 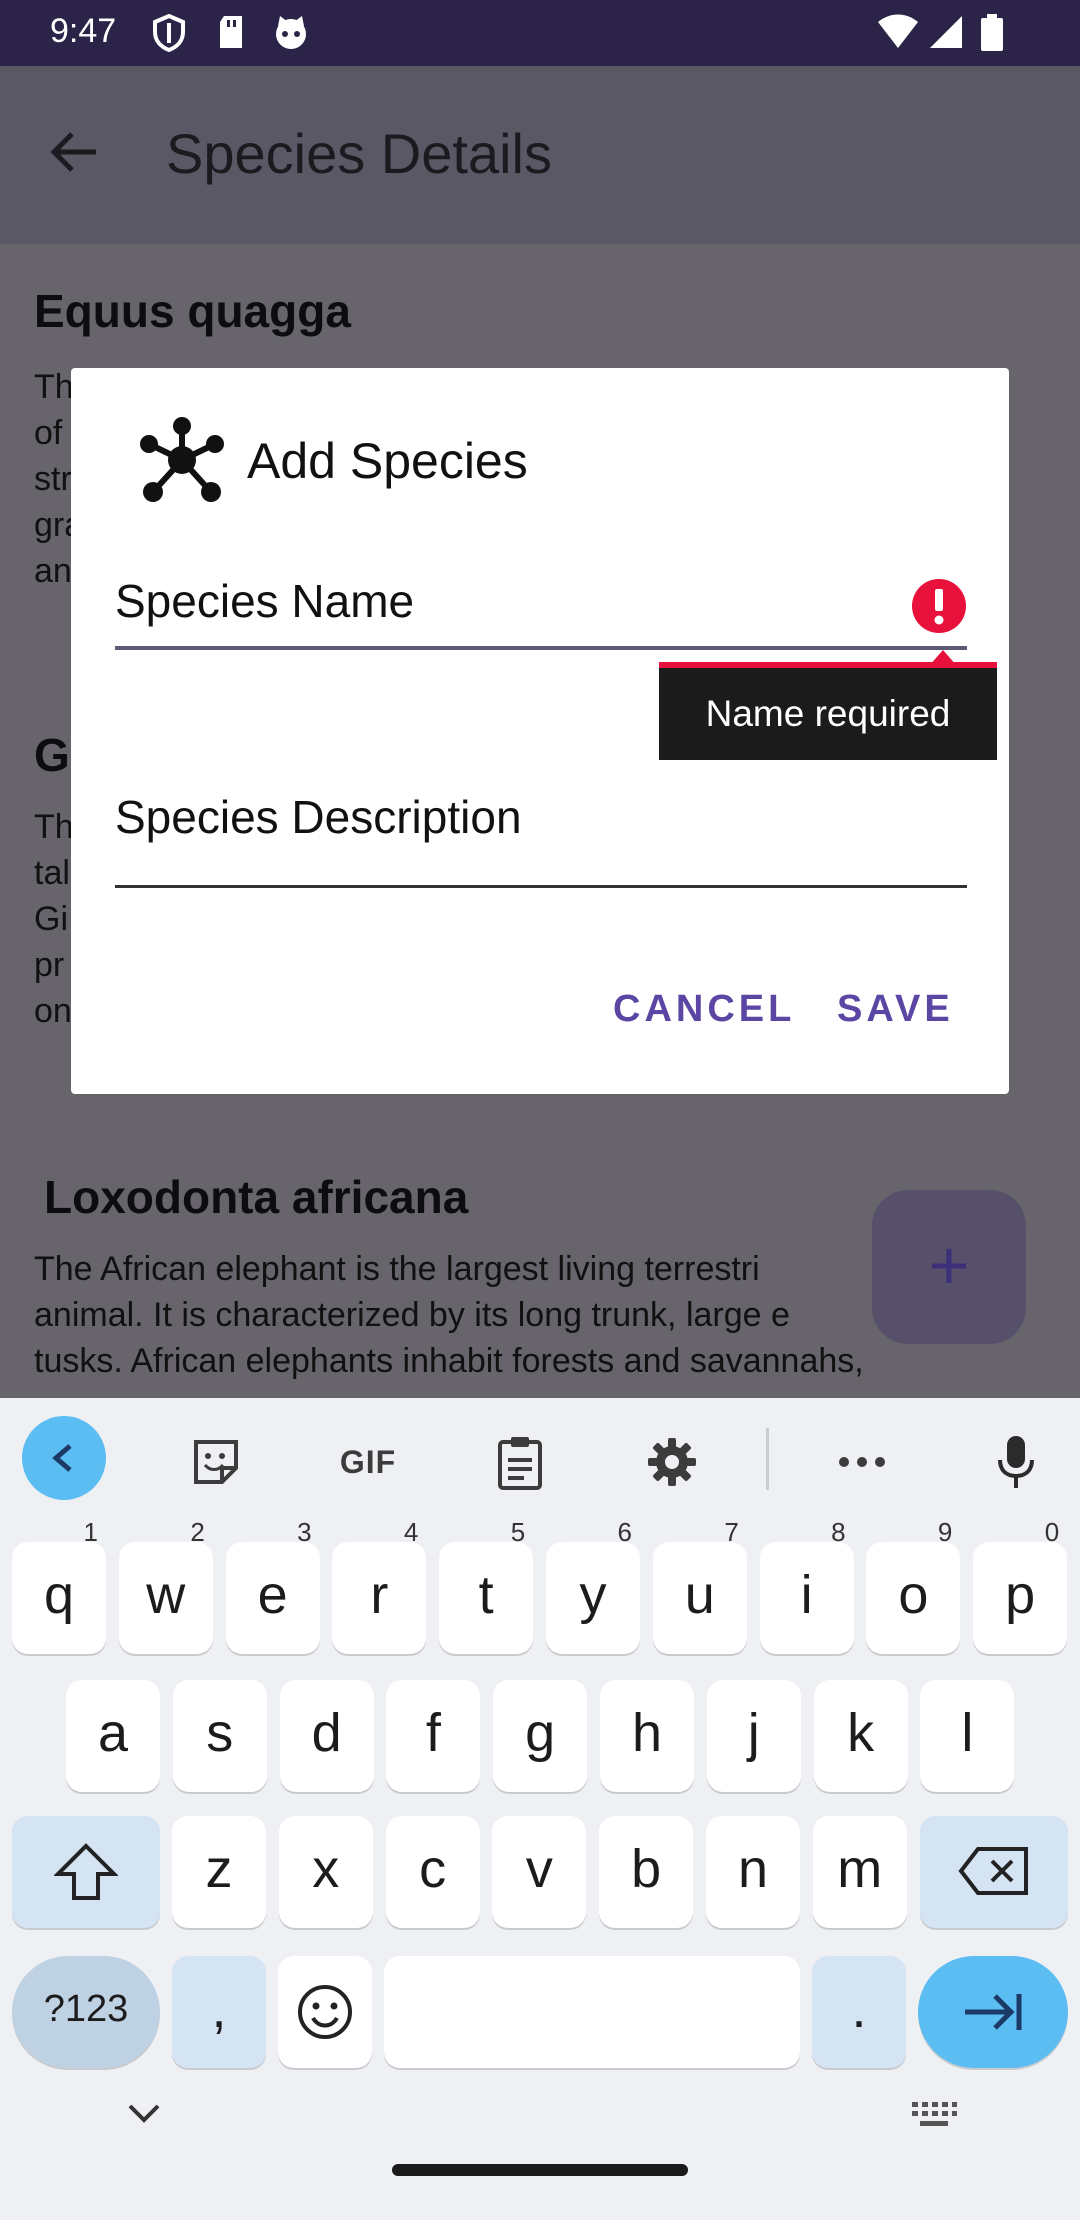 What do you see at coordinates (64, 1458) in the screenshot?
I see `keyboard-back-button` at bounding box center [64, 1458].